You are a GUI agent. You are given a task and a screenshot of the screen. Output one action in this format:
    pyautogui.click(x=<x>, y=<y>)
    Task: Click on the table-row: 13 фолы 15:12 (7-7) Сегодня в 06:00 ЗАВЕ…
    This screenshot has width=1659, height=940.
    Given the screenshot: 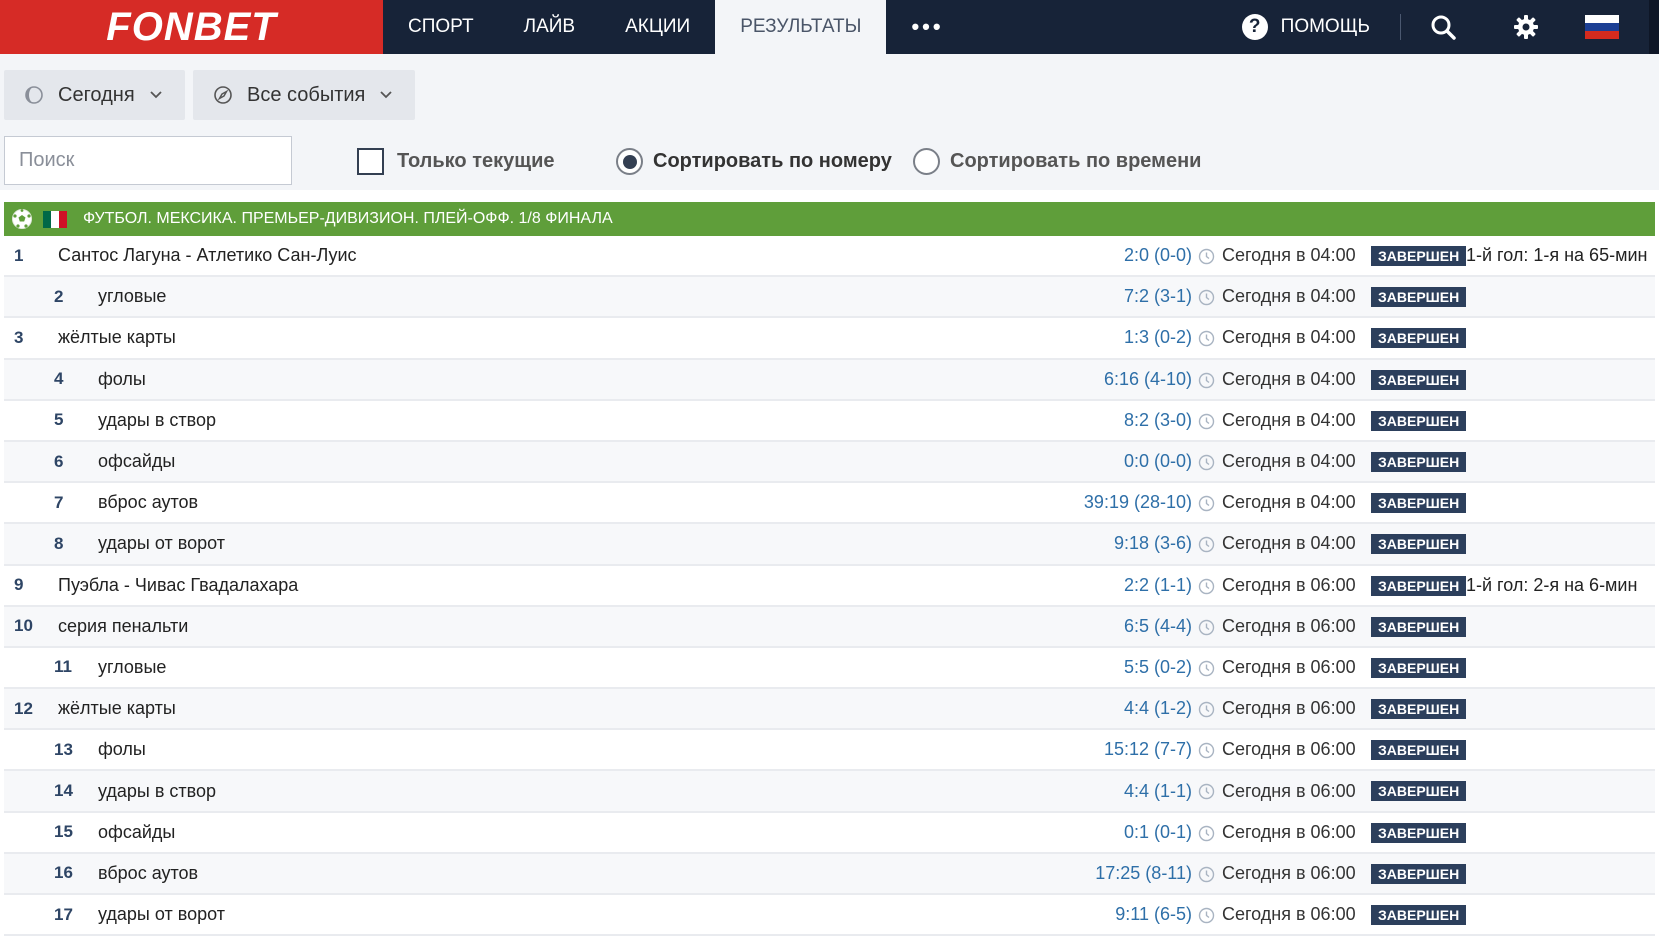 What is the action you would take?
    pyautogui.click(x=829, y=751)
    